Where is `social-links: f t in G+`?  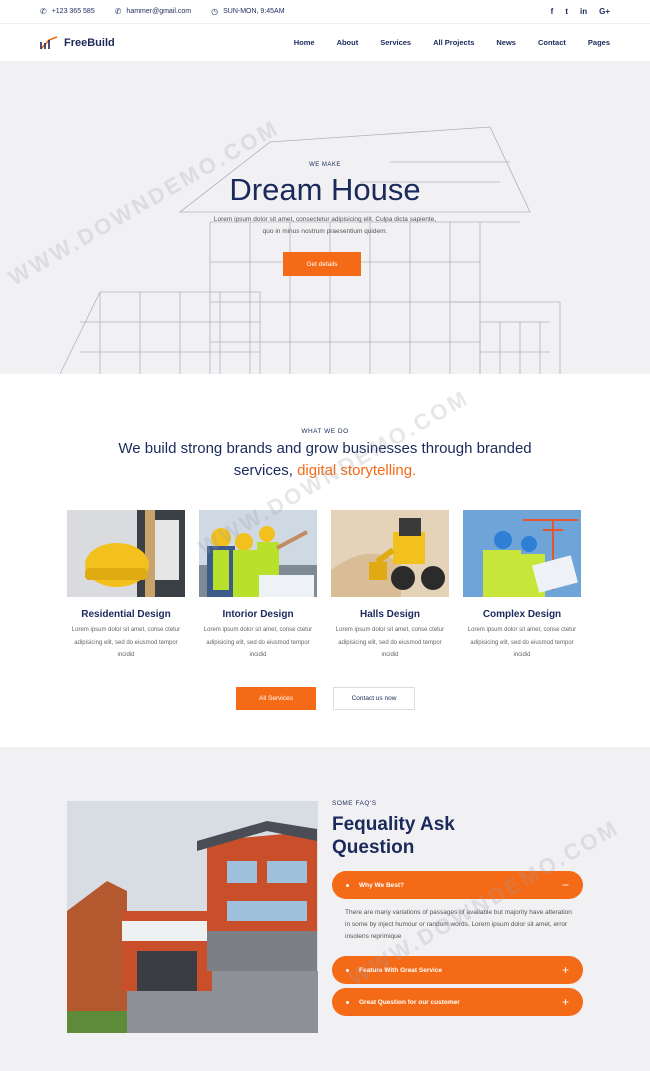
social-links: f t in G+ is located at coordinates (580, 11).